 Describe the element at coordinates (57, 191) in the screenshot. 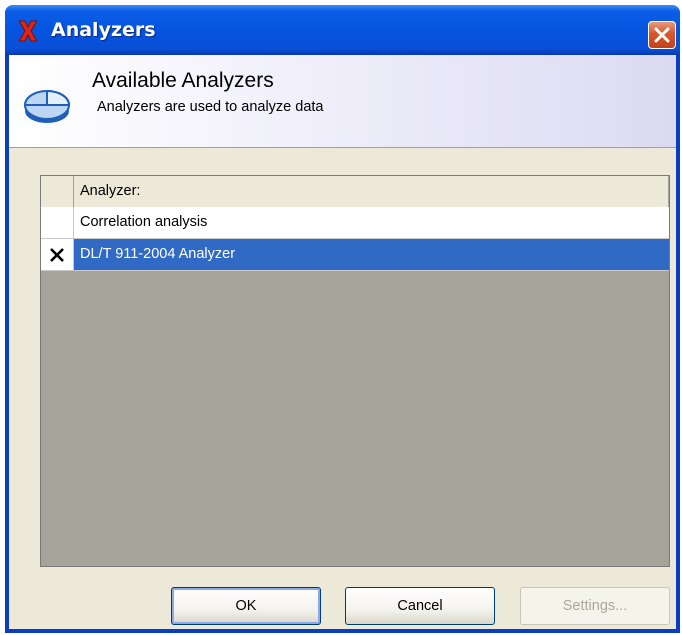

I see `grid-header-corner` at that location.